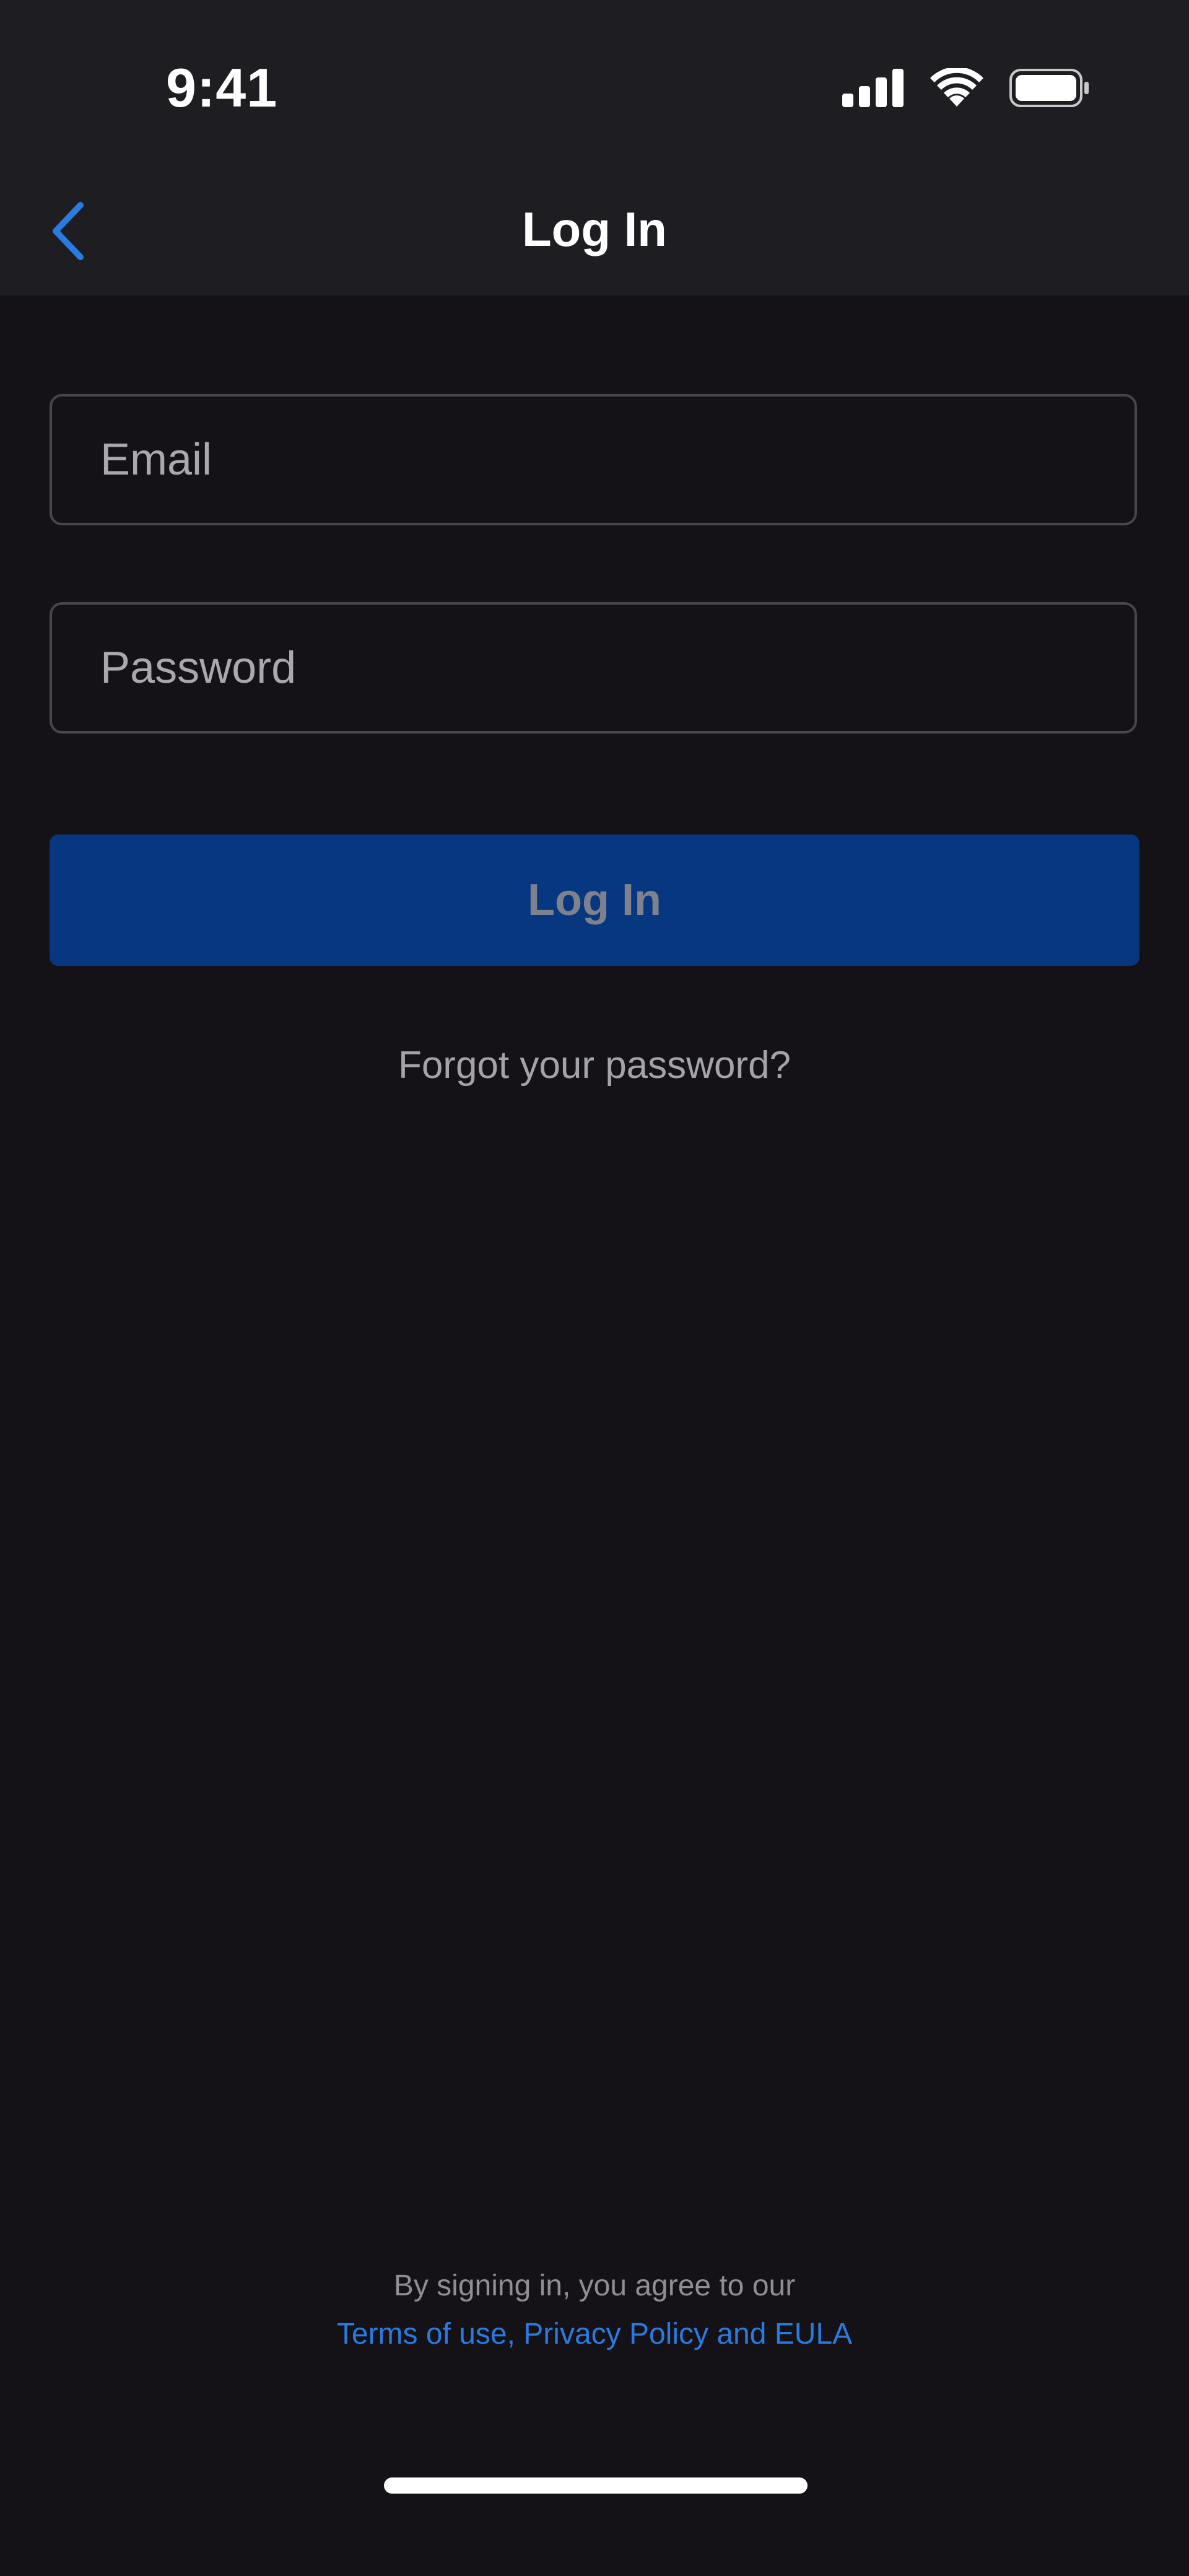 The image size is (1189, 2576). I want to click on status-icons, so click(966, 89).